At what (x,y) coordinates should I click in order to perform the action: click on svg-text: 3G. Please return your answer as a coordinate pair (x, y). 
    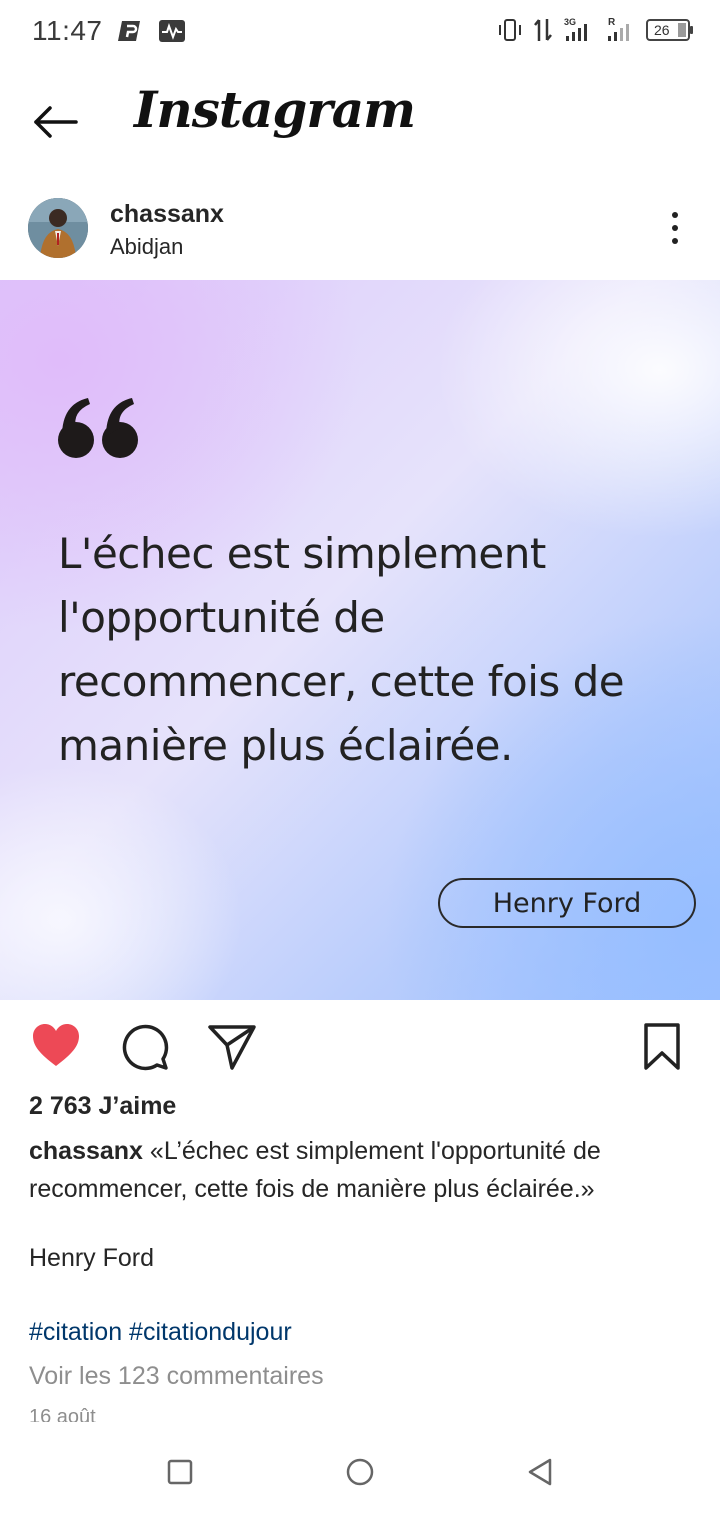
    Looking at the image, I should click on (570, 22).